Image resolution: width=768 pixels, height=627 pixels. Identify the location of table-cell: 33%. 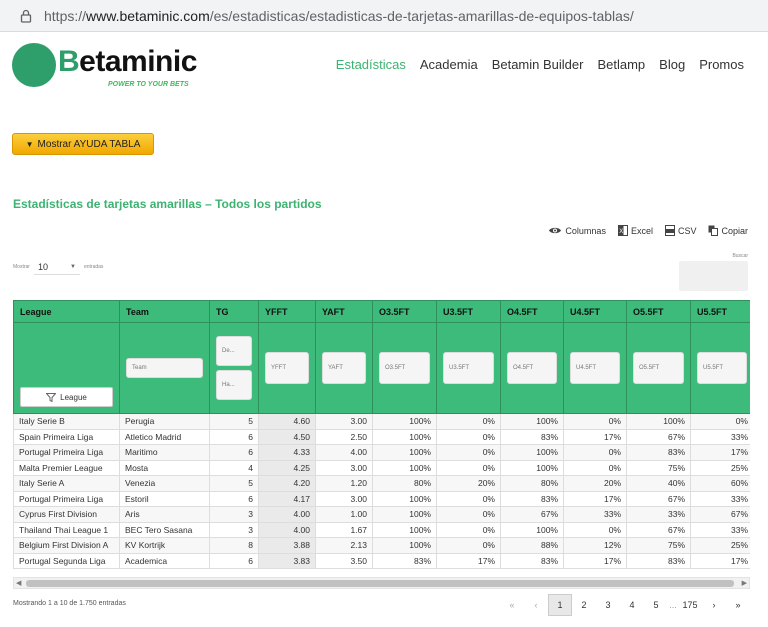
(720, 436).